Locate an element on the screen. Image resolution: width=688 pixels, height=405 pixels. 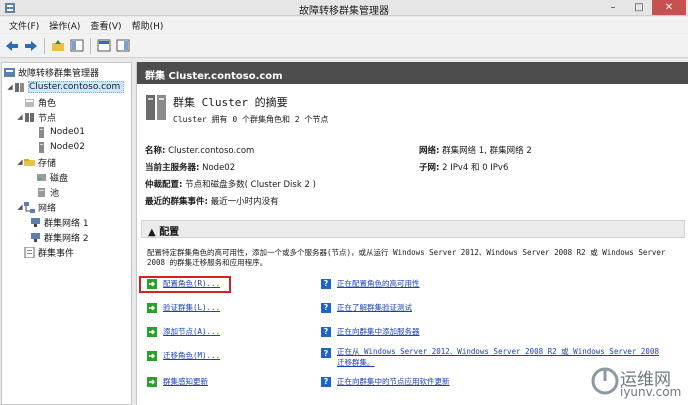
tree-item-events: 群集事件 is located at coordinates (45, 252).